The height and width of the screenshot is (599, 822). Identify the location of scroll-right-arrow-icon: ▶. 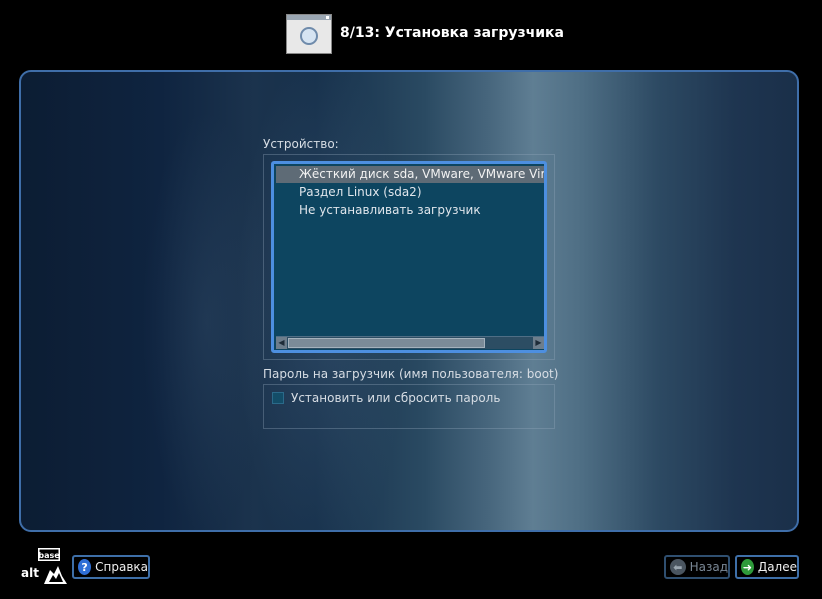
(538, 343).